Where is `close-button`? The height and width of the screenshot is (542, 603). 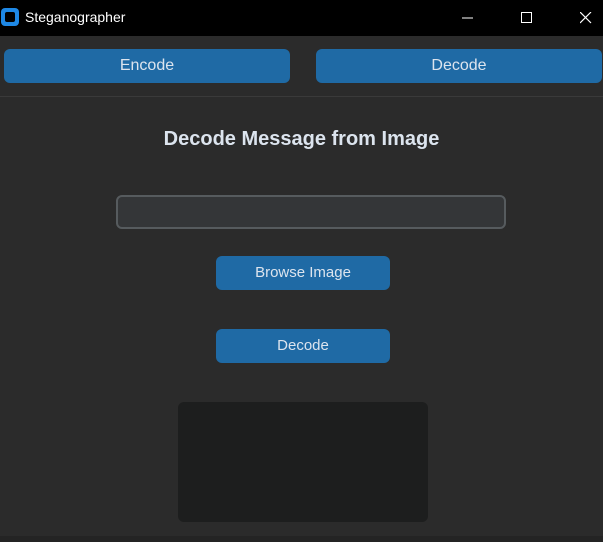 close-button is located at coordinates (583, 18).